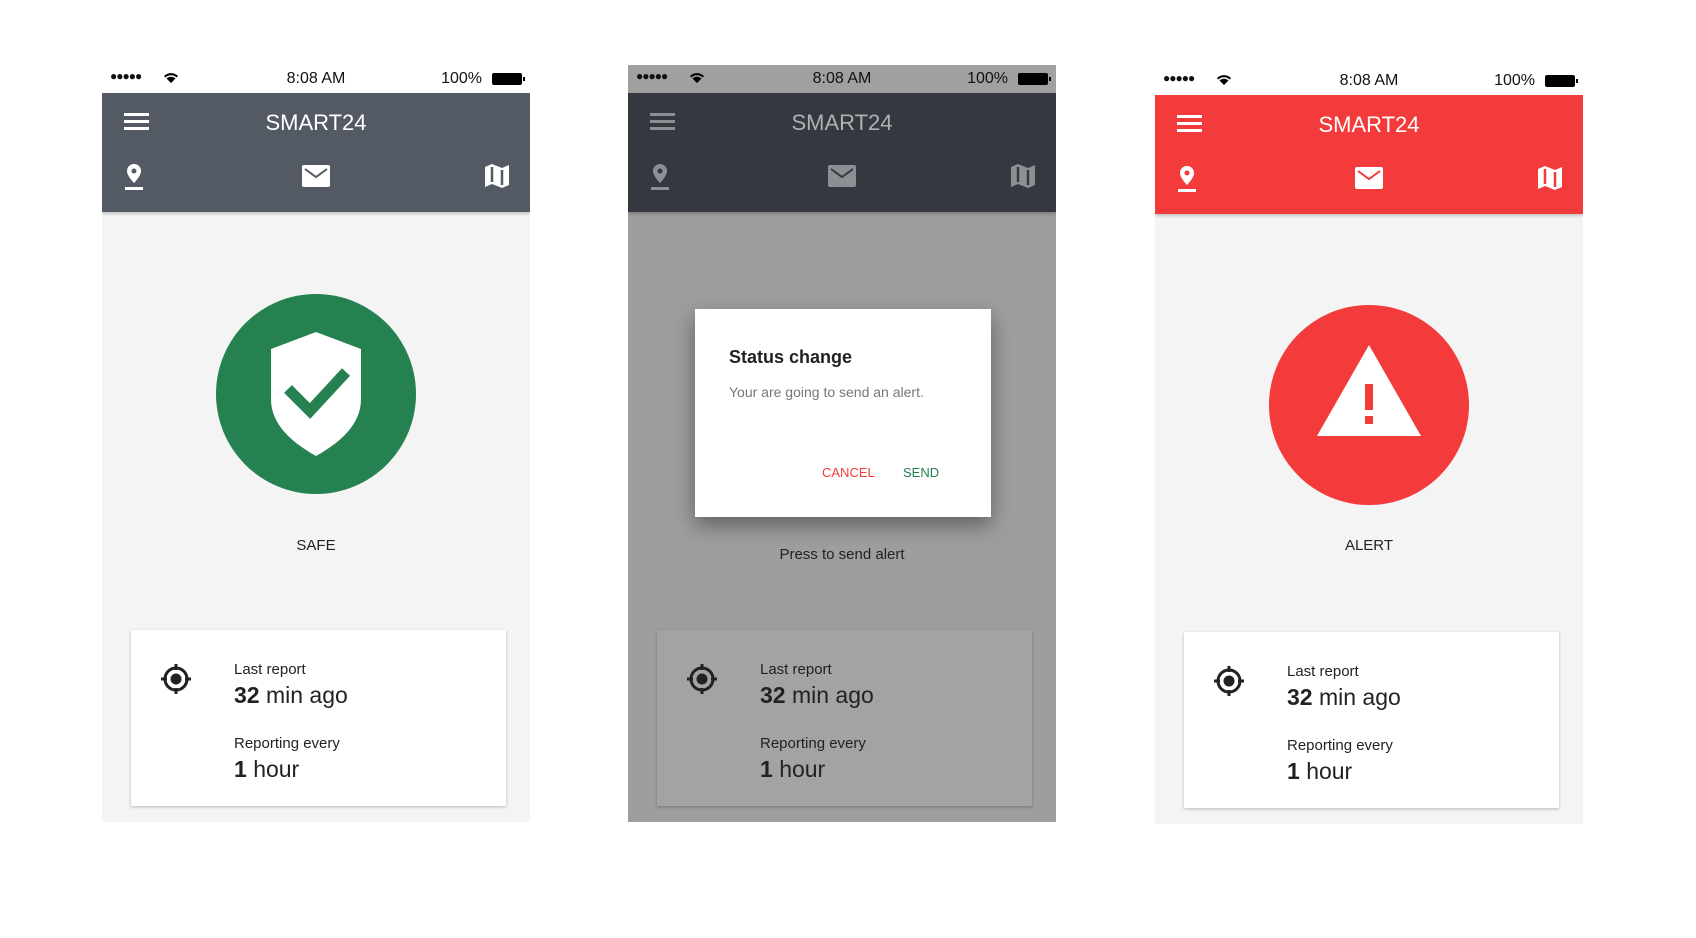  I want to click on status-label: ALERT, so click(1369, 545).